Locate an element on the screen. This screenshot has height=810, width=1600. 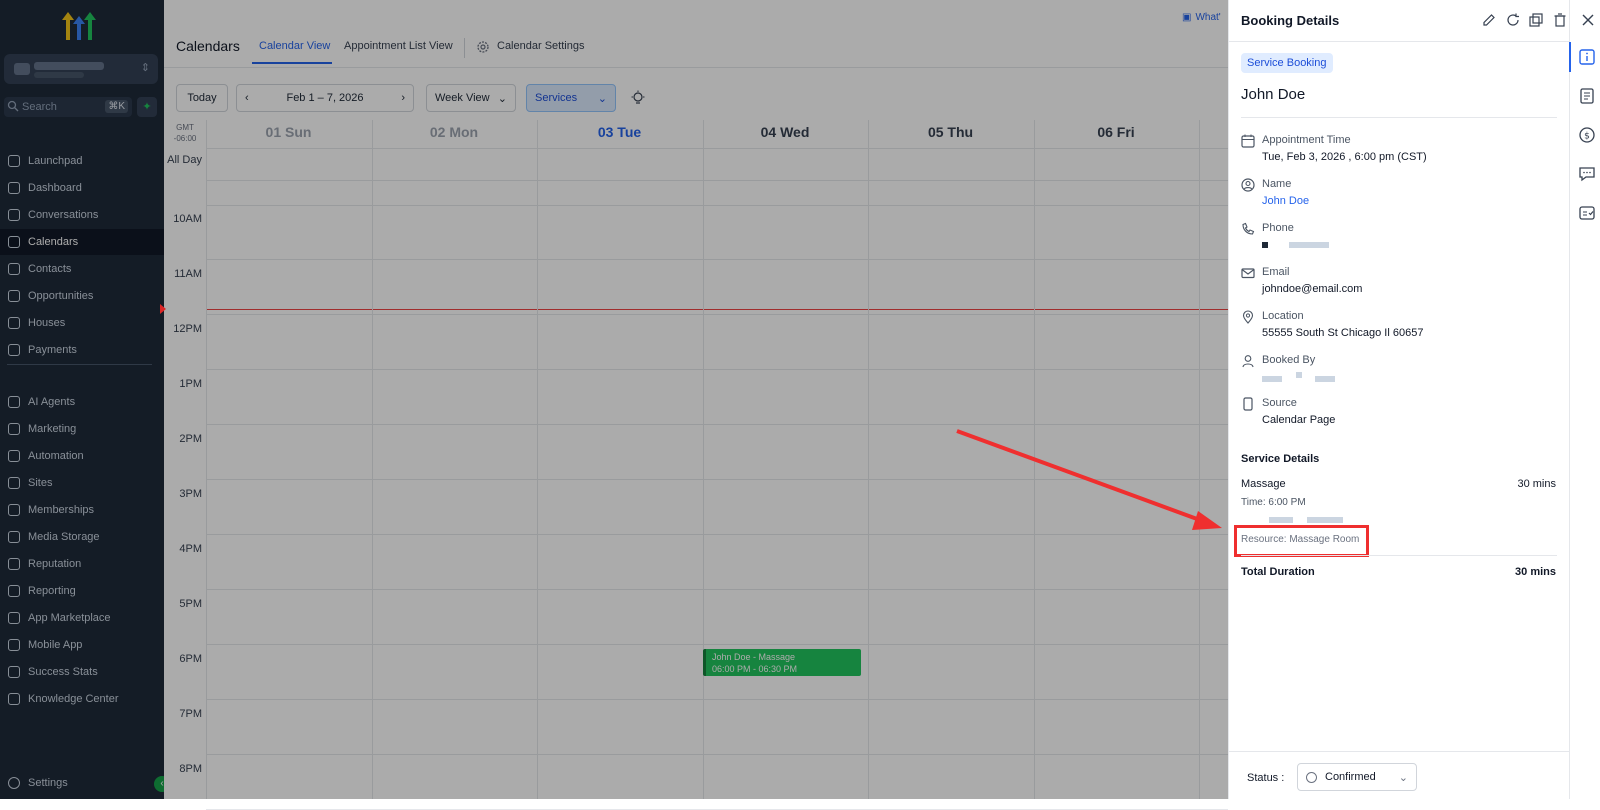
sidebar-item-knowledge-center: Knowledge Center is located at coordinates (82, 699).